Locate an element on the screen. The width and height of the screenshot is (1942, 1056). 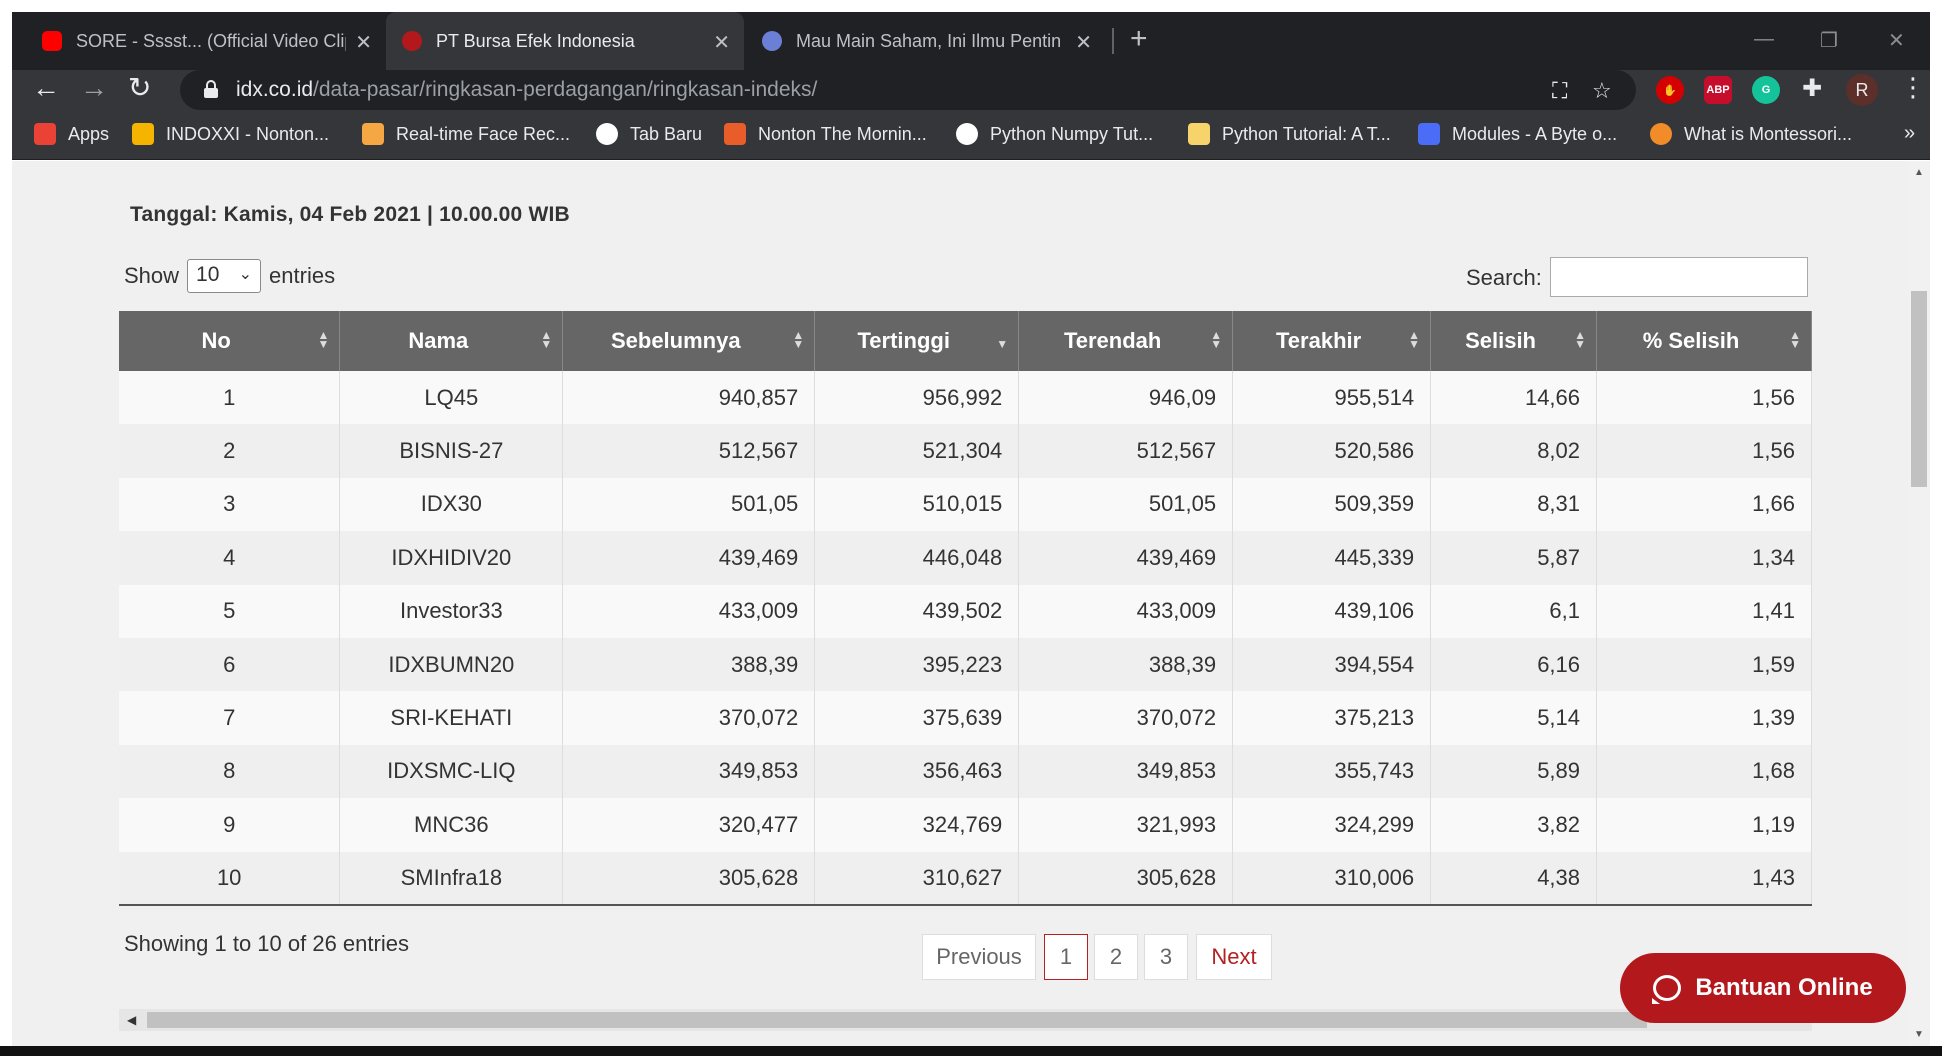
tab-news: Mau Main Saham, Ini Ilmu Pentin ✕ is located at coordinates (926, 41).